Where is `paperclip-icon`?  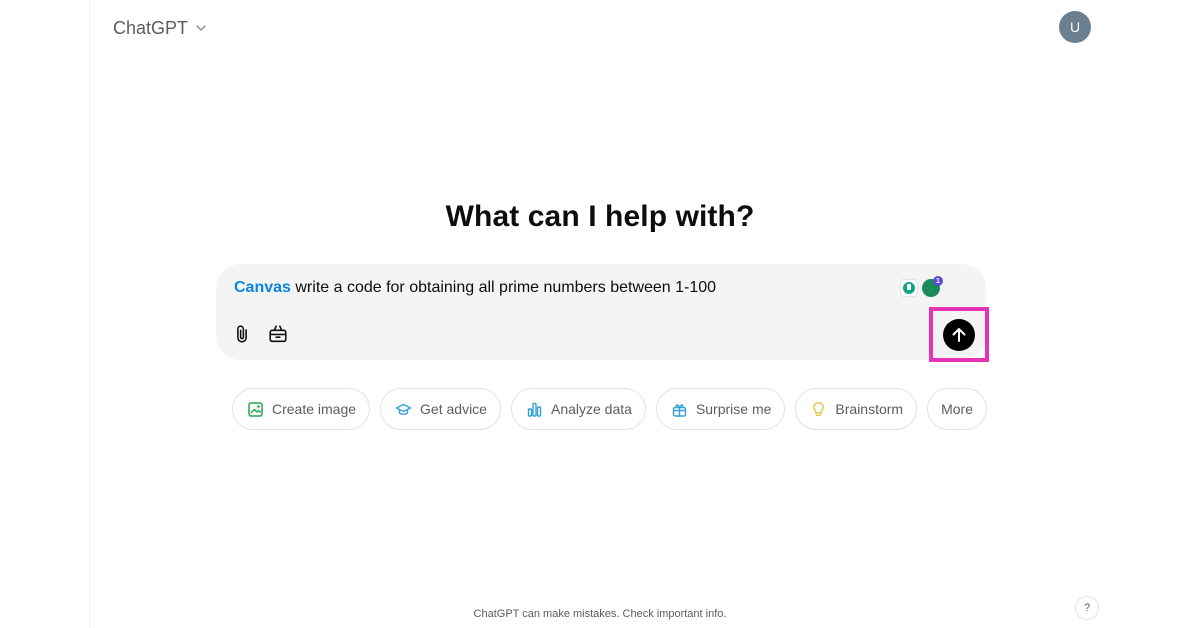 paperclip-icon is located at coordinates (242, 334).